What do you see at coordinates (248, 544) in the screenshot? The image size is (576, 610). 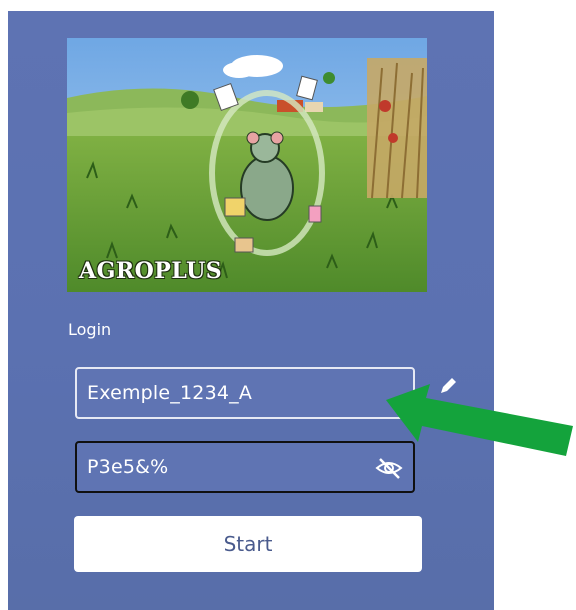 I see `start-button: Start` at bounding box center [248, 544].